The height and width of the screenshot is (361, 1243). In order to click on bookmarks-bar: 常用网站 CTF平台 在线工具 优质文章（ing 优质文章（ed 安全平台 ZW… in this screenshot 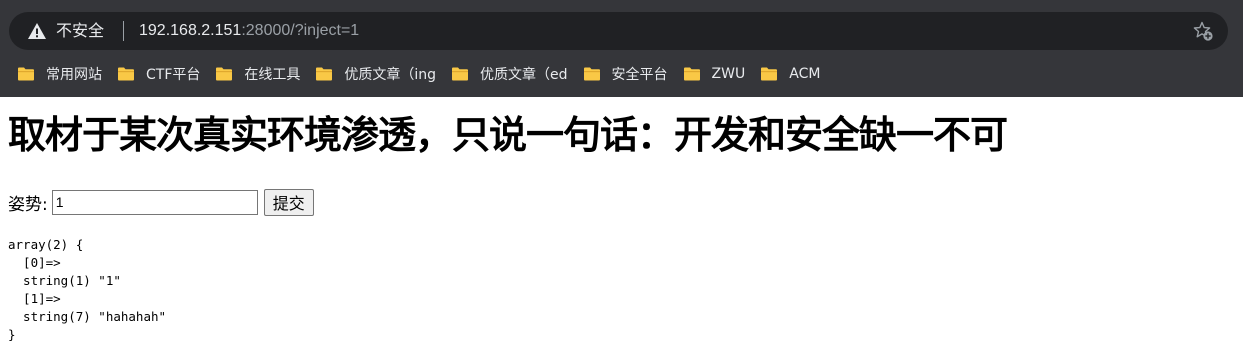, I will do `click(414, 74)`.